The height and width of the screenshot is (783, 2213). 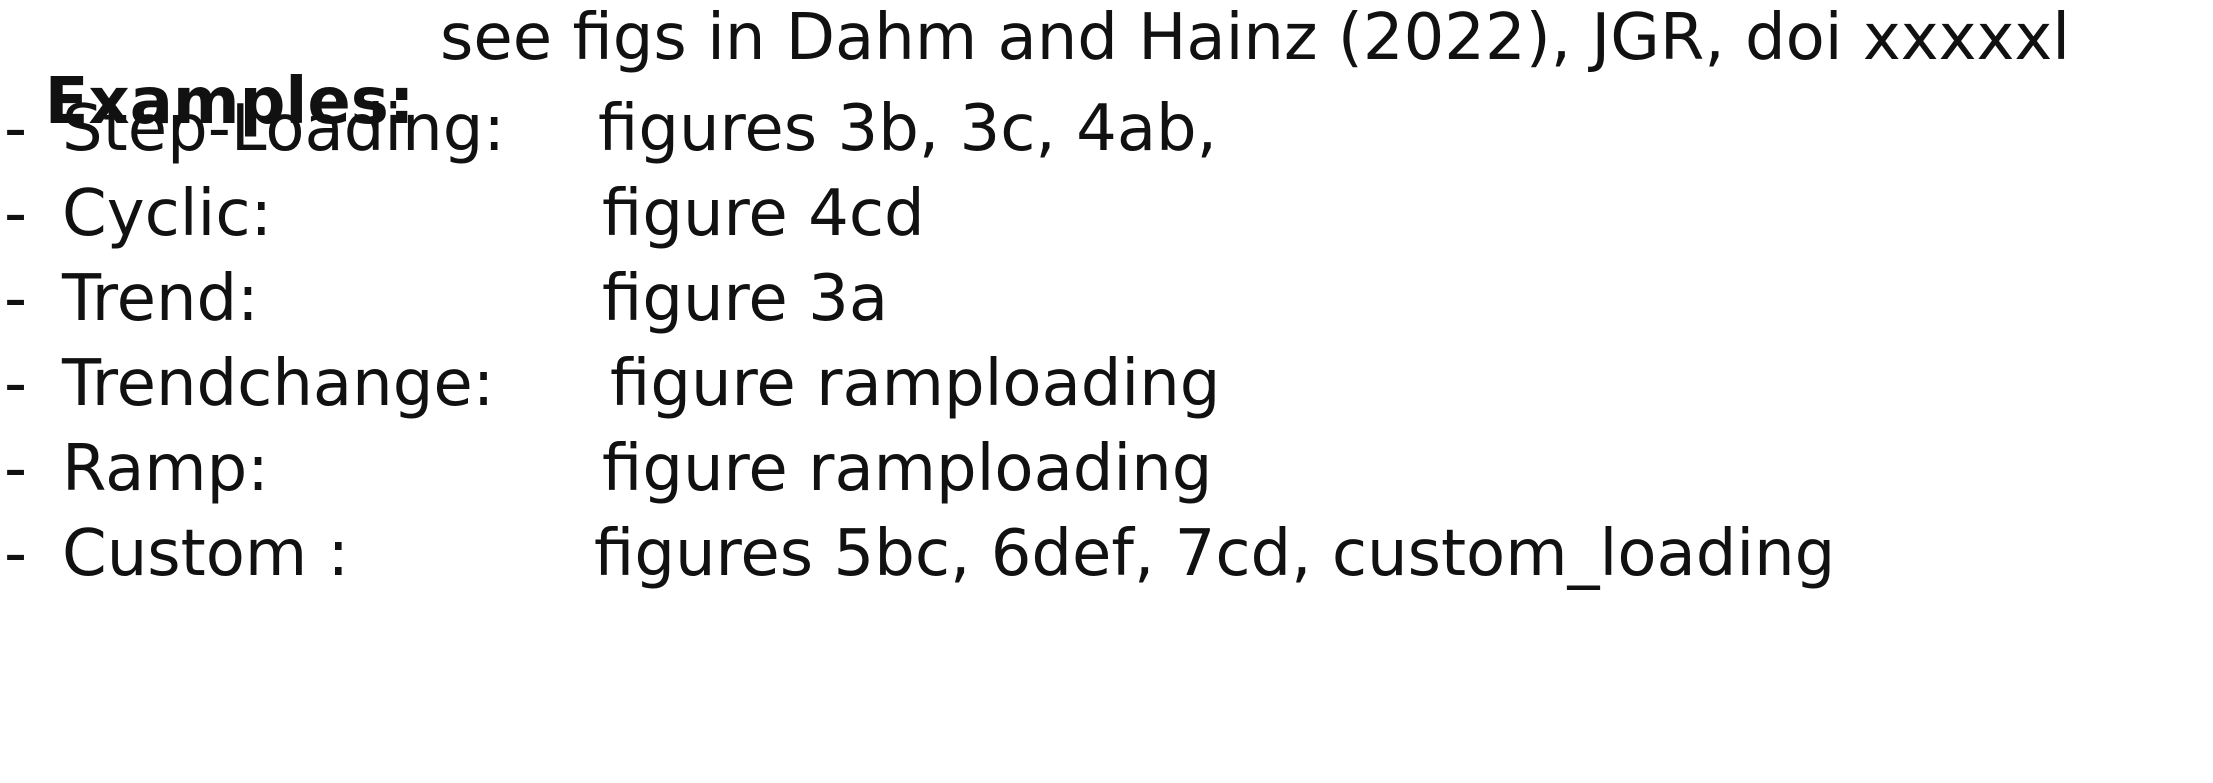 What do you see at coordinates (160, 299) in the screenshot?
I see `list-item-label: Trend:` at bounding box center [160, 299].